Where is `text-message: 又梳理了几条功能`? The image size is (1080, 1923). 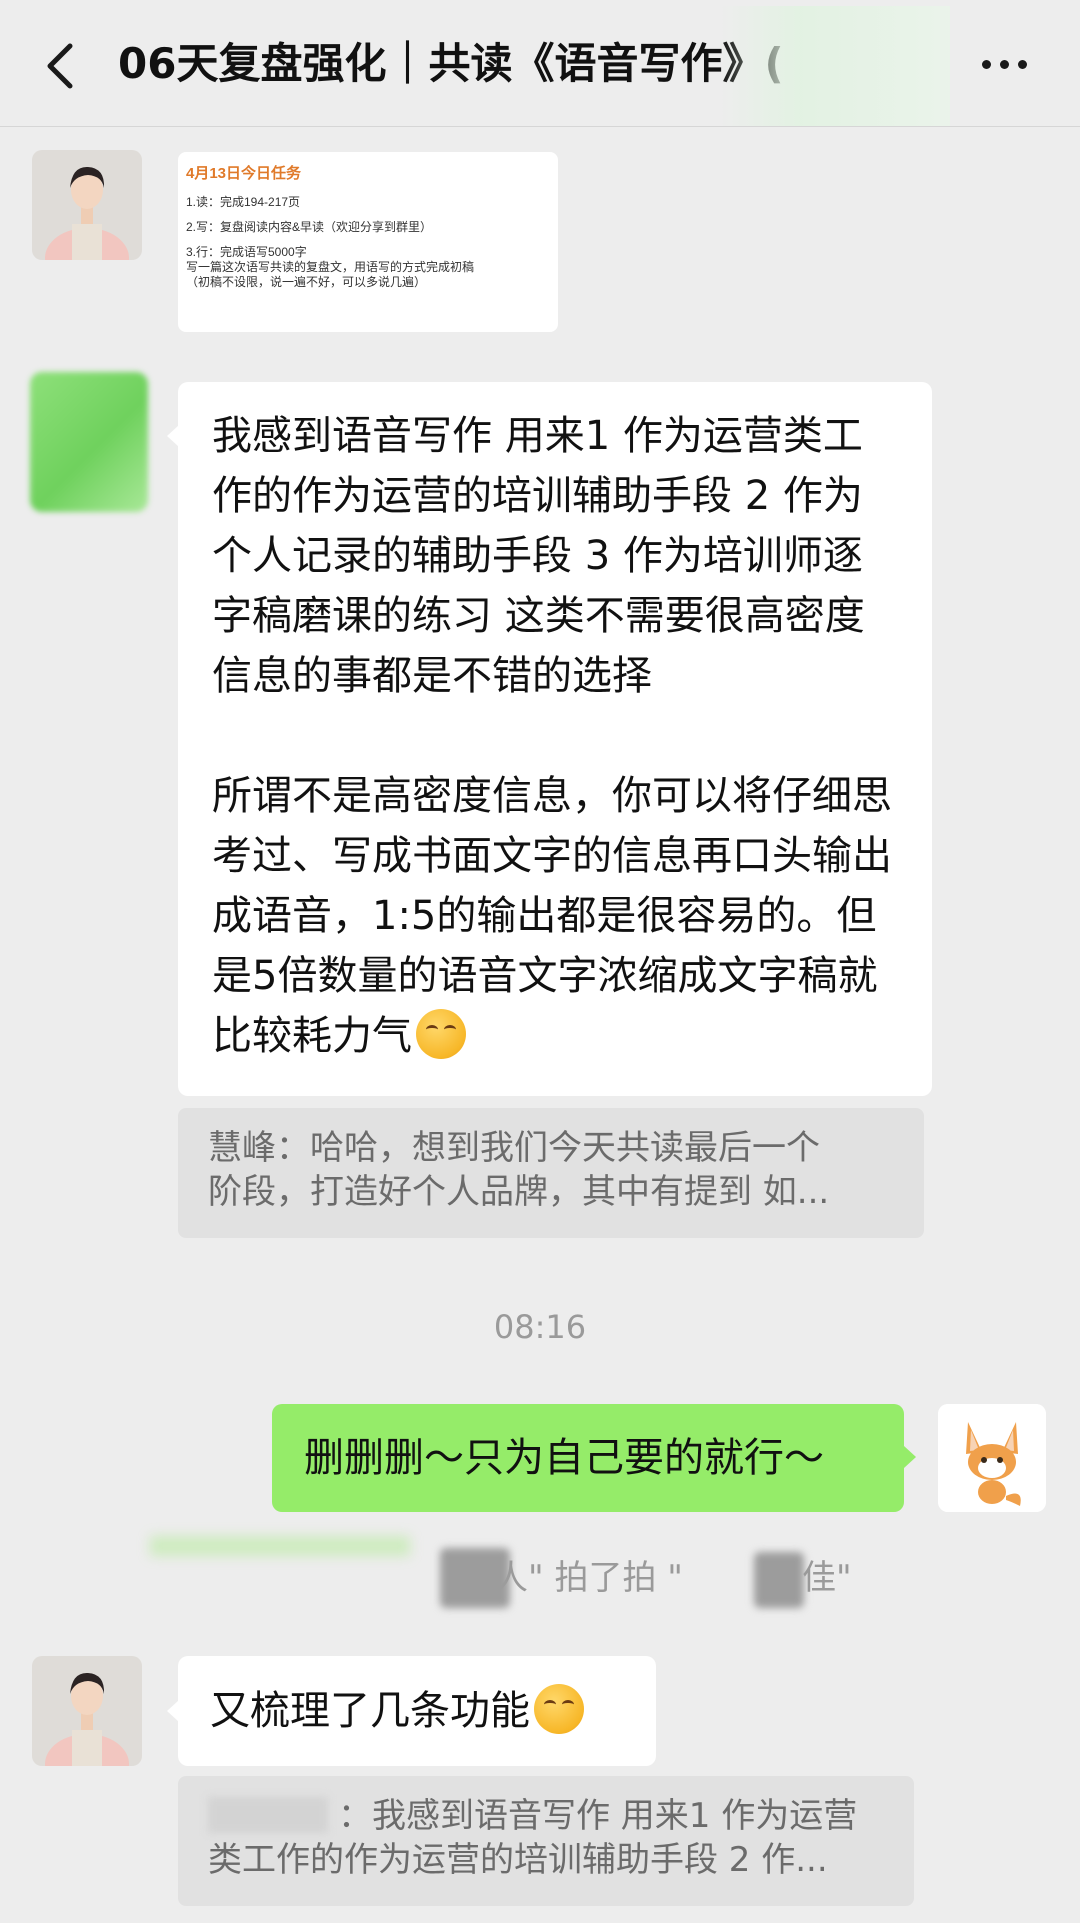
text-message: 又梳理了几条功能 is located at coordinates (417, 1711).